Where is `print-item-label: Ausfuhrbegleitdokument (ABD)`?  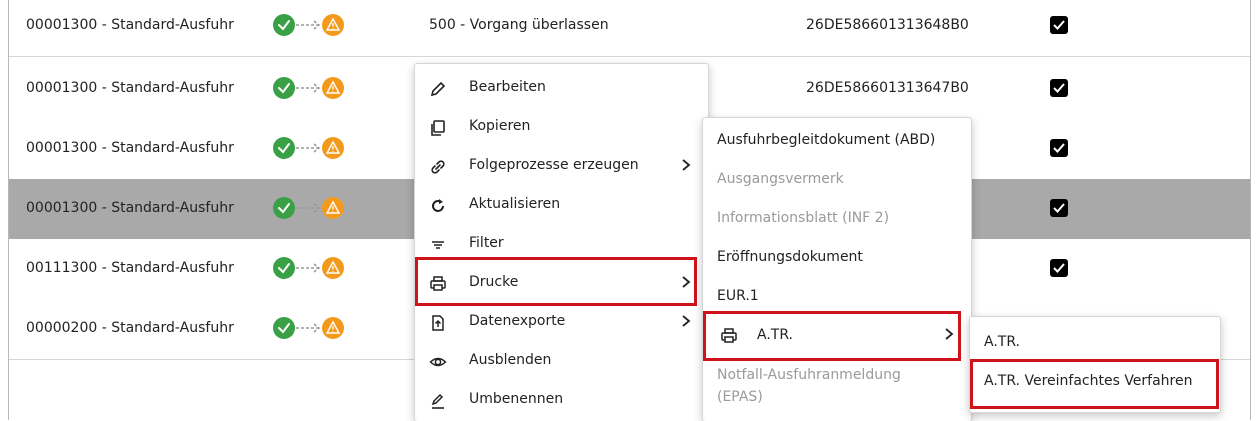
print-item-label: Ausfuhrbegleitdokument (ABD) is located at coordinates (826, 140).